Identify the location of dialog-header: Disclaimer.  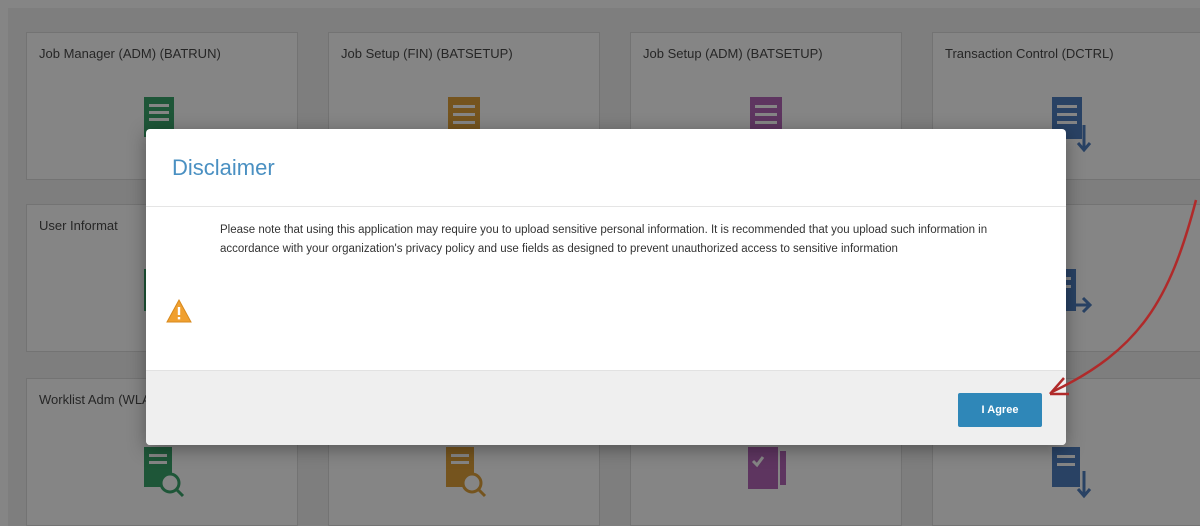
(606, 168).